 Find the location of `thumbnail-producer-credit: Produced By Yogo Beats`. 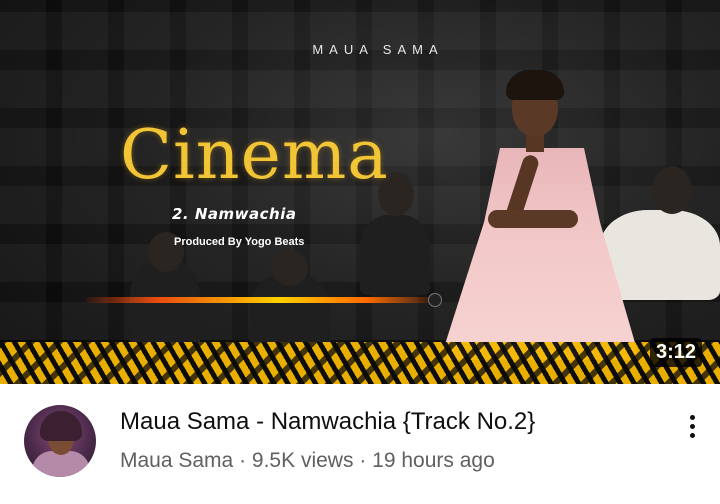

thumbnail-producer-credit: Produced By Yogo Beats is located at coordinates (239, 242).